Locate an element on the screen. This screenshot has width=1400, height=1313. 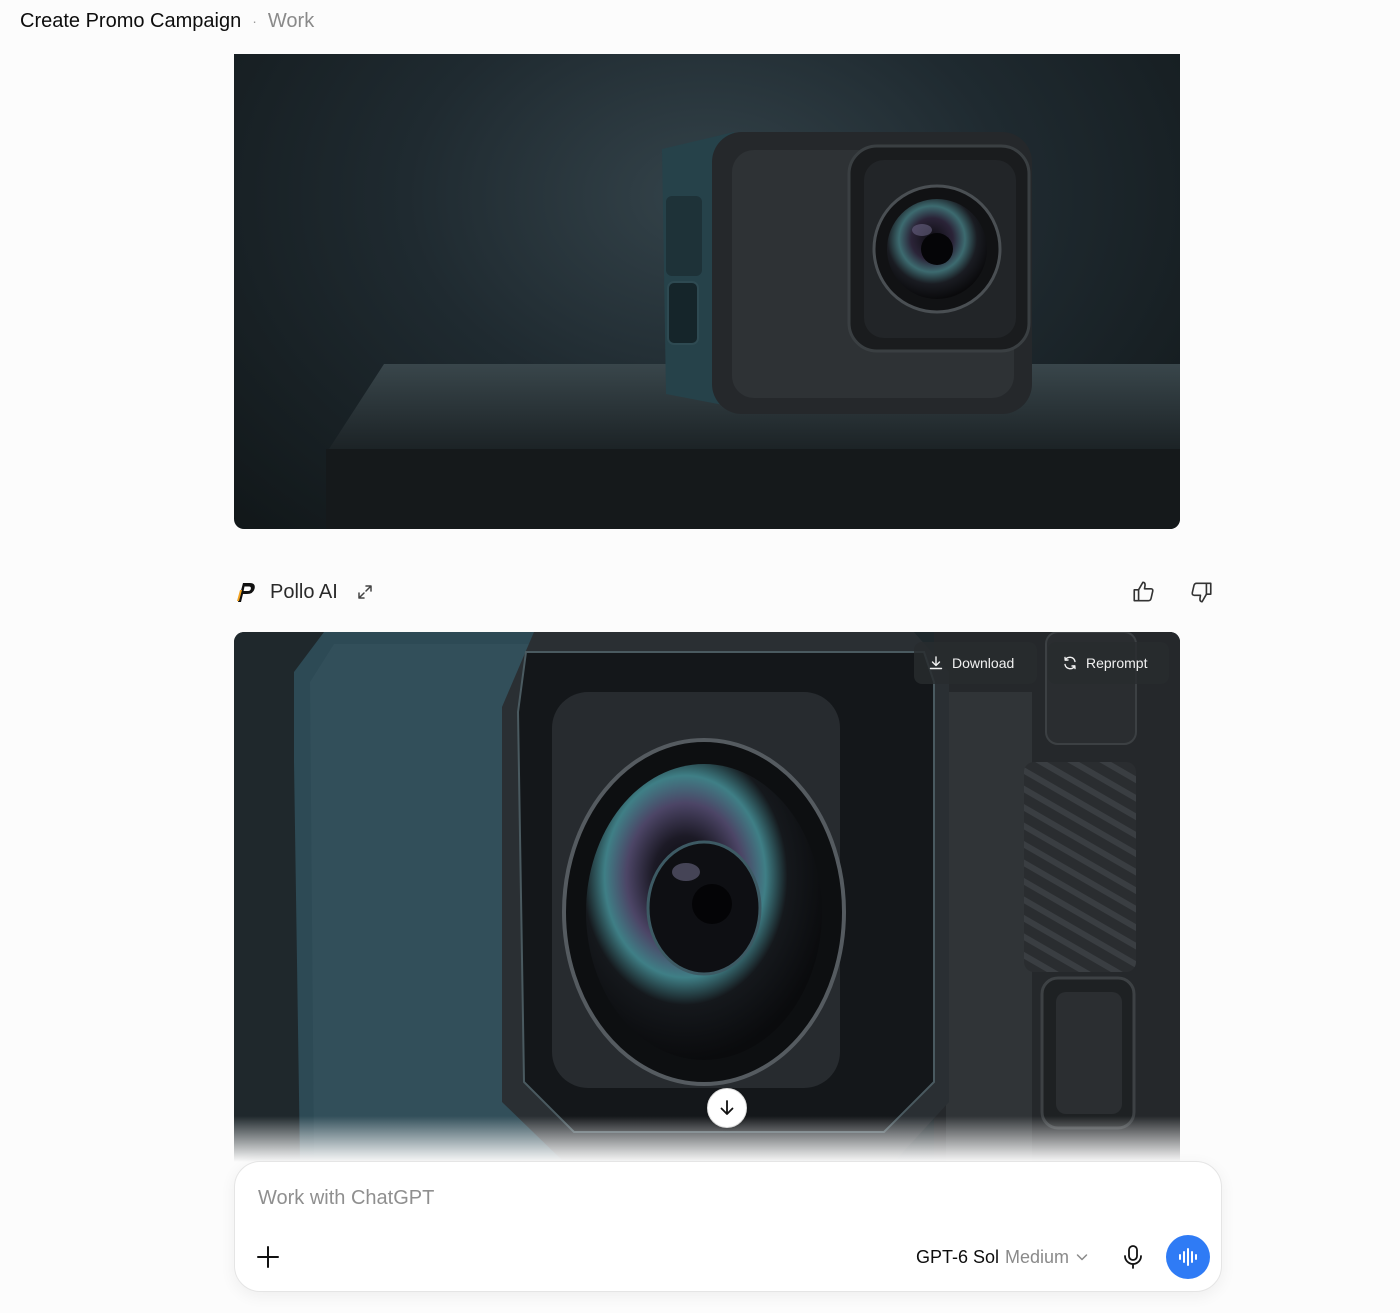
thumbs-up-icon is located at coordinates (1144, 592).